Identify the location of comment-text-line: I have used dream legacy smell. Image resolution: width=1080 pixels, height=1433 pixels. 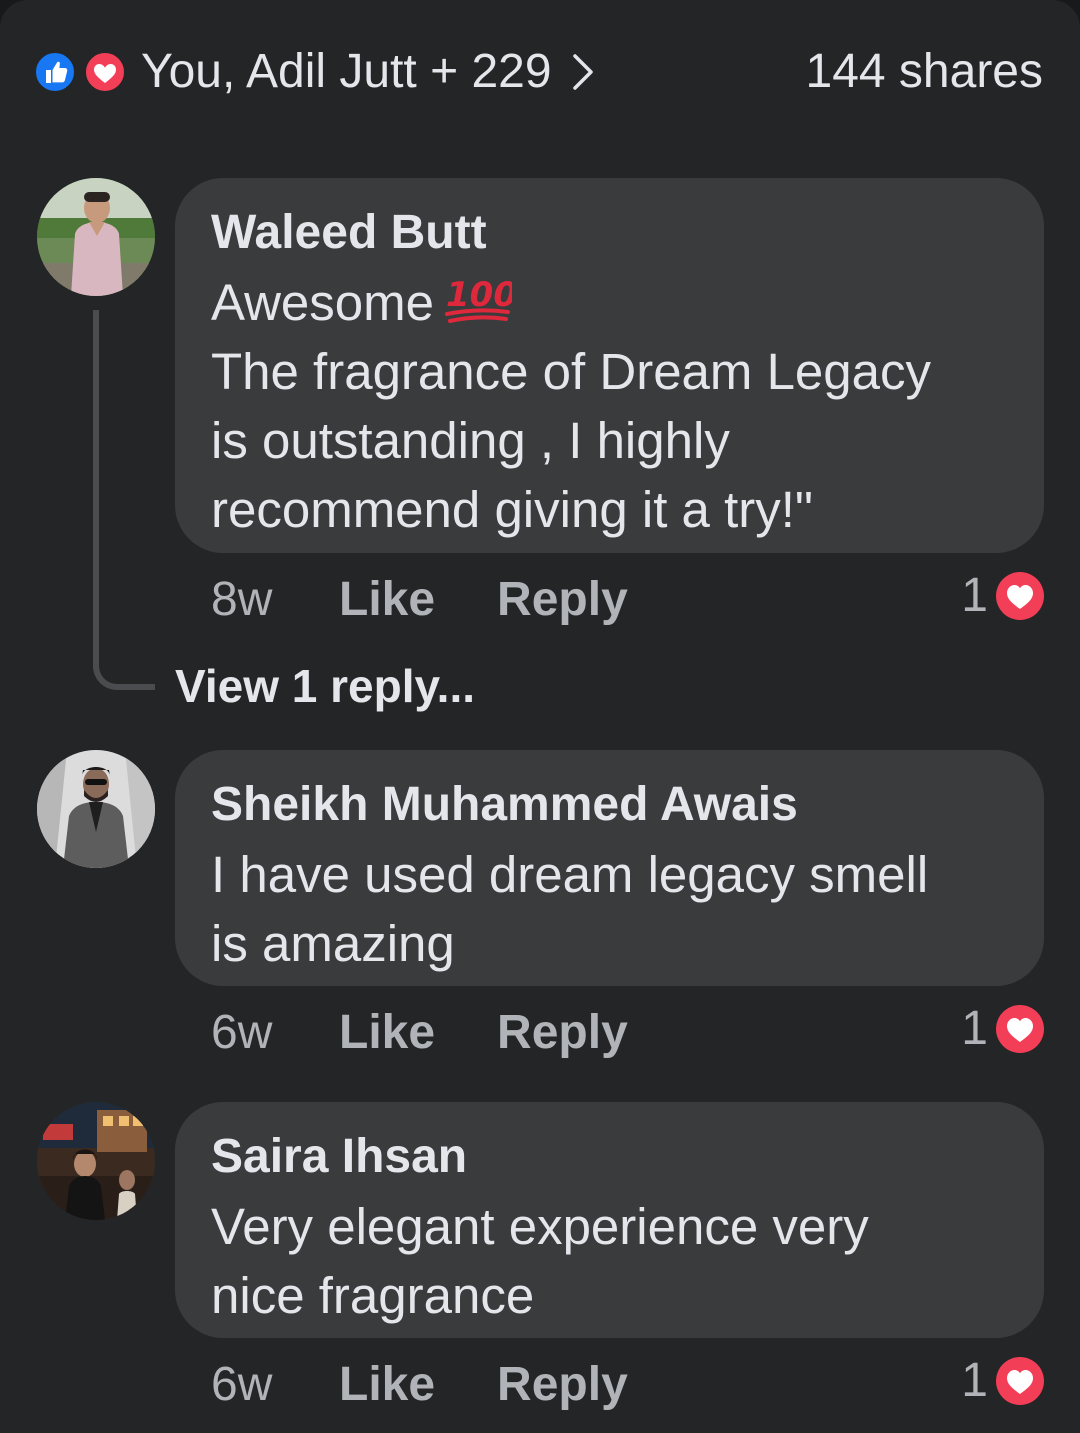
(570, 874).